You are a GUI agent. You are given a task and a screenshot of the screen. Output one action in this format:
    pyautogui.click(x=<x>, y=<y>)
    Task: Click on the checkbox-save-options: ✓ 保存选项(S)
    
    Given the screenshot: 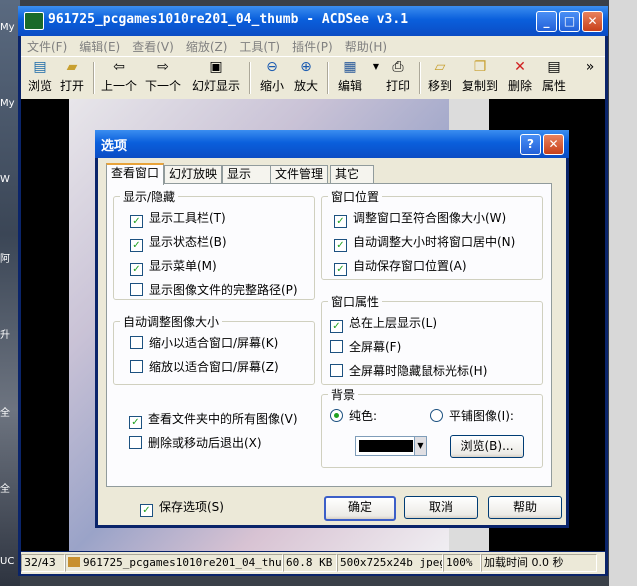 What is the action you would take?
    pyautogui.click(x=182, y=508)
    